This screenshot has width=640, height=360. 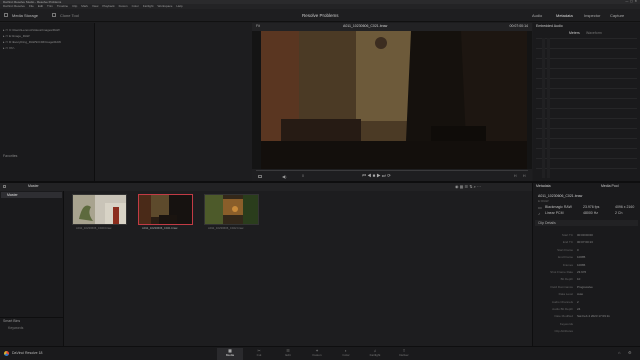 What do you see at coordinates (84, 6) in the screenshot?
I see `menu-item: Mark` at bounding box center [84, 6].